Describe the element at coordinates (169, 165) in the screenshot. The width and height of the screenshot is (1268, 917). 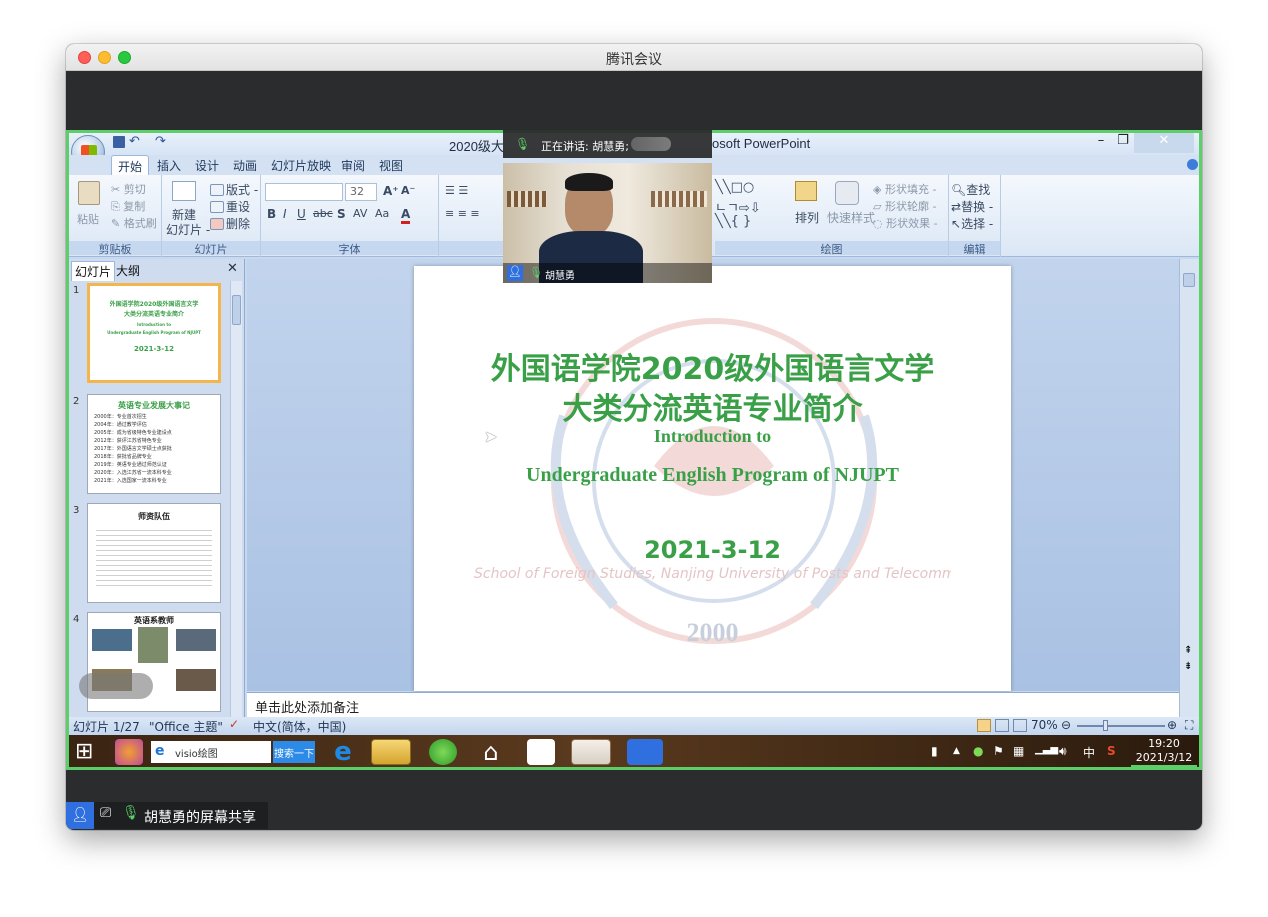
I see `tab-insert: 插入` at that location.